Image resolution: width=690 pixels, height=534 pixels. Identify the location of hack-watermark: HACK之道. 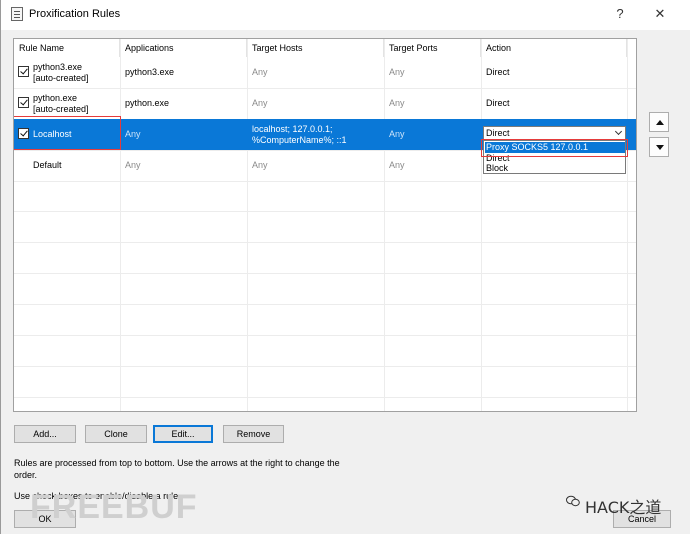
(623, 507).